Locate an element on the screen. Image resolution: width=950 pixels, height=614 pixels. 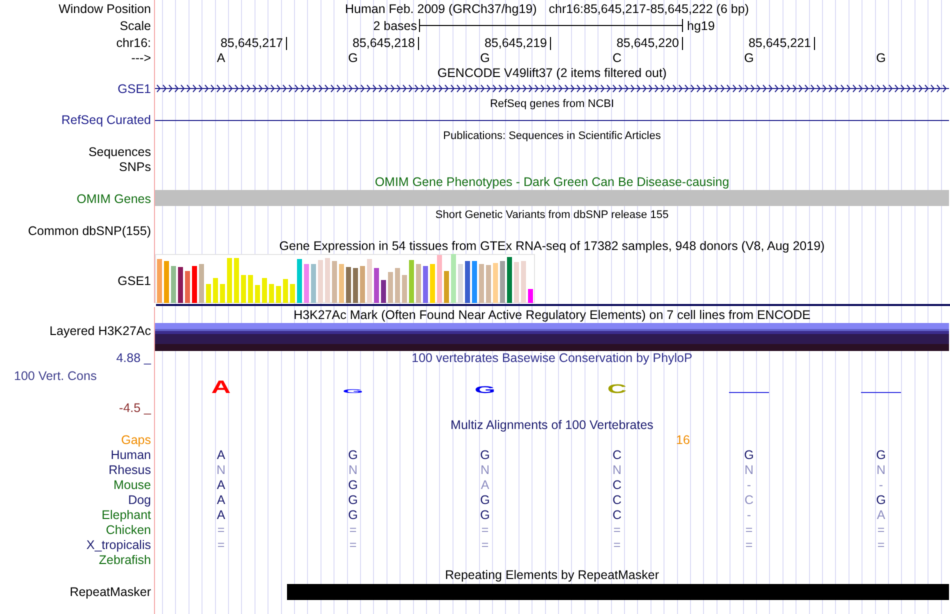
gap-count: 16 is located at coordinates (683, 440).